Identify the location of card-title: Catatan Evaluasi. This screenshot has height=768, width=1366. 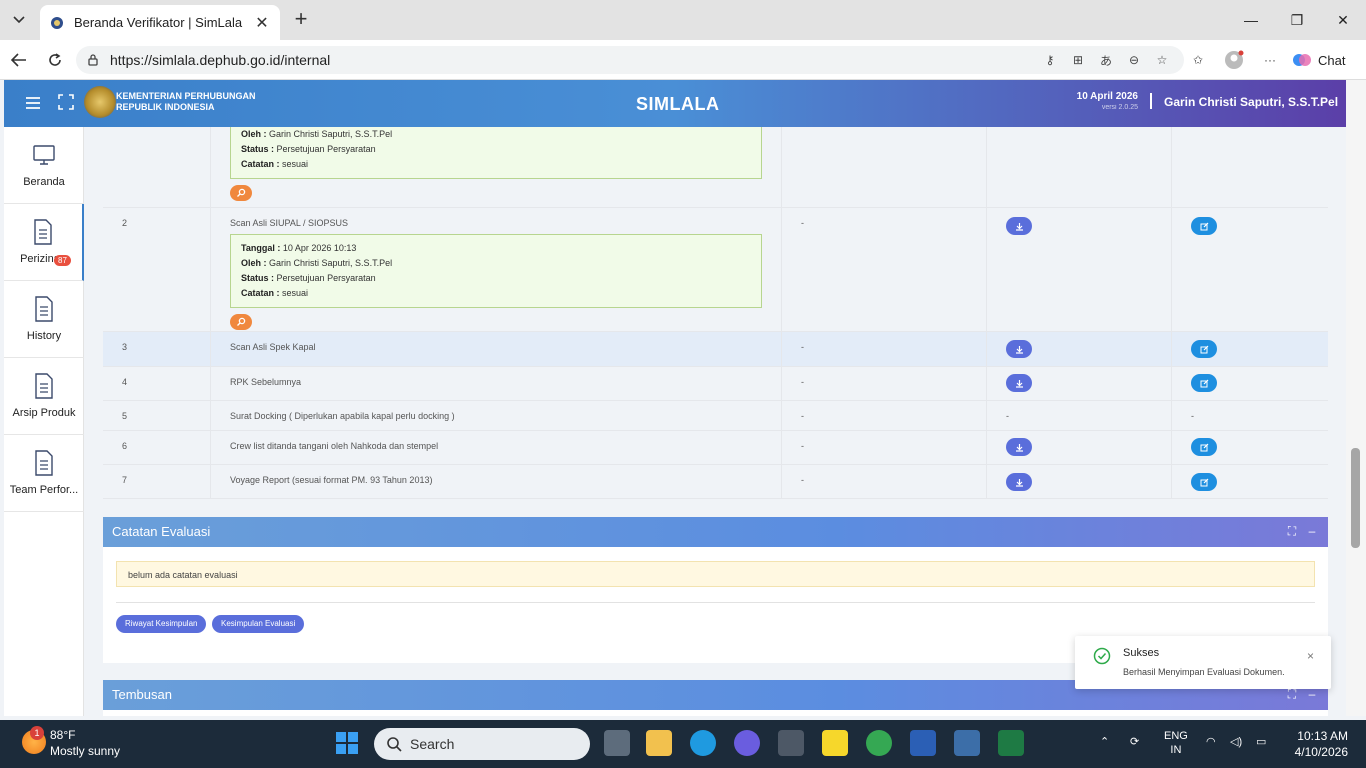
(715, 532).